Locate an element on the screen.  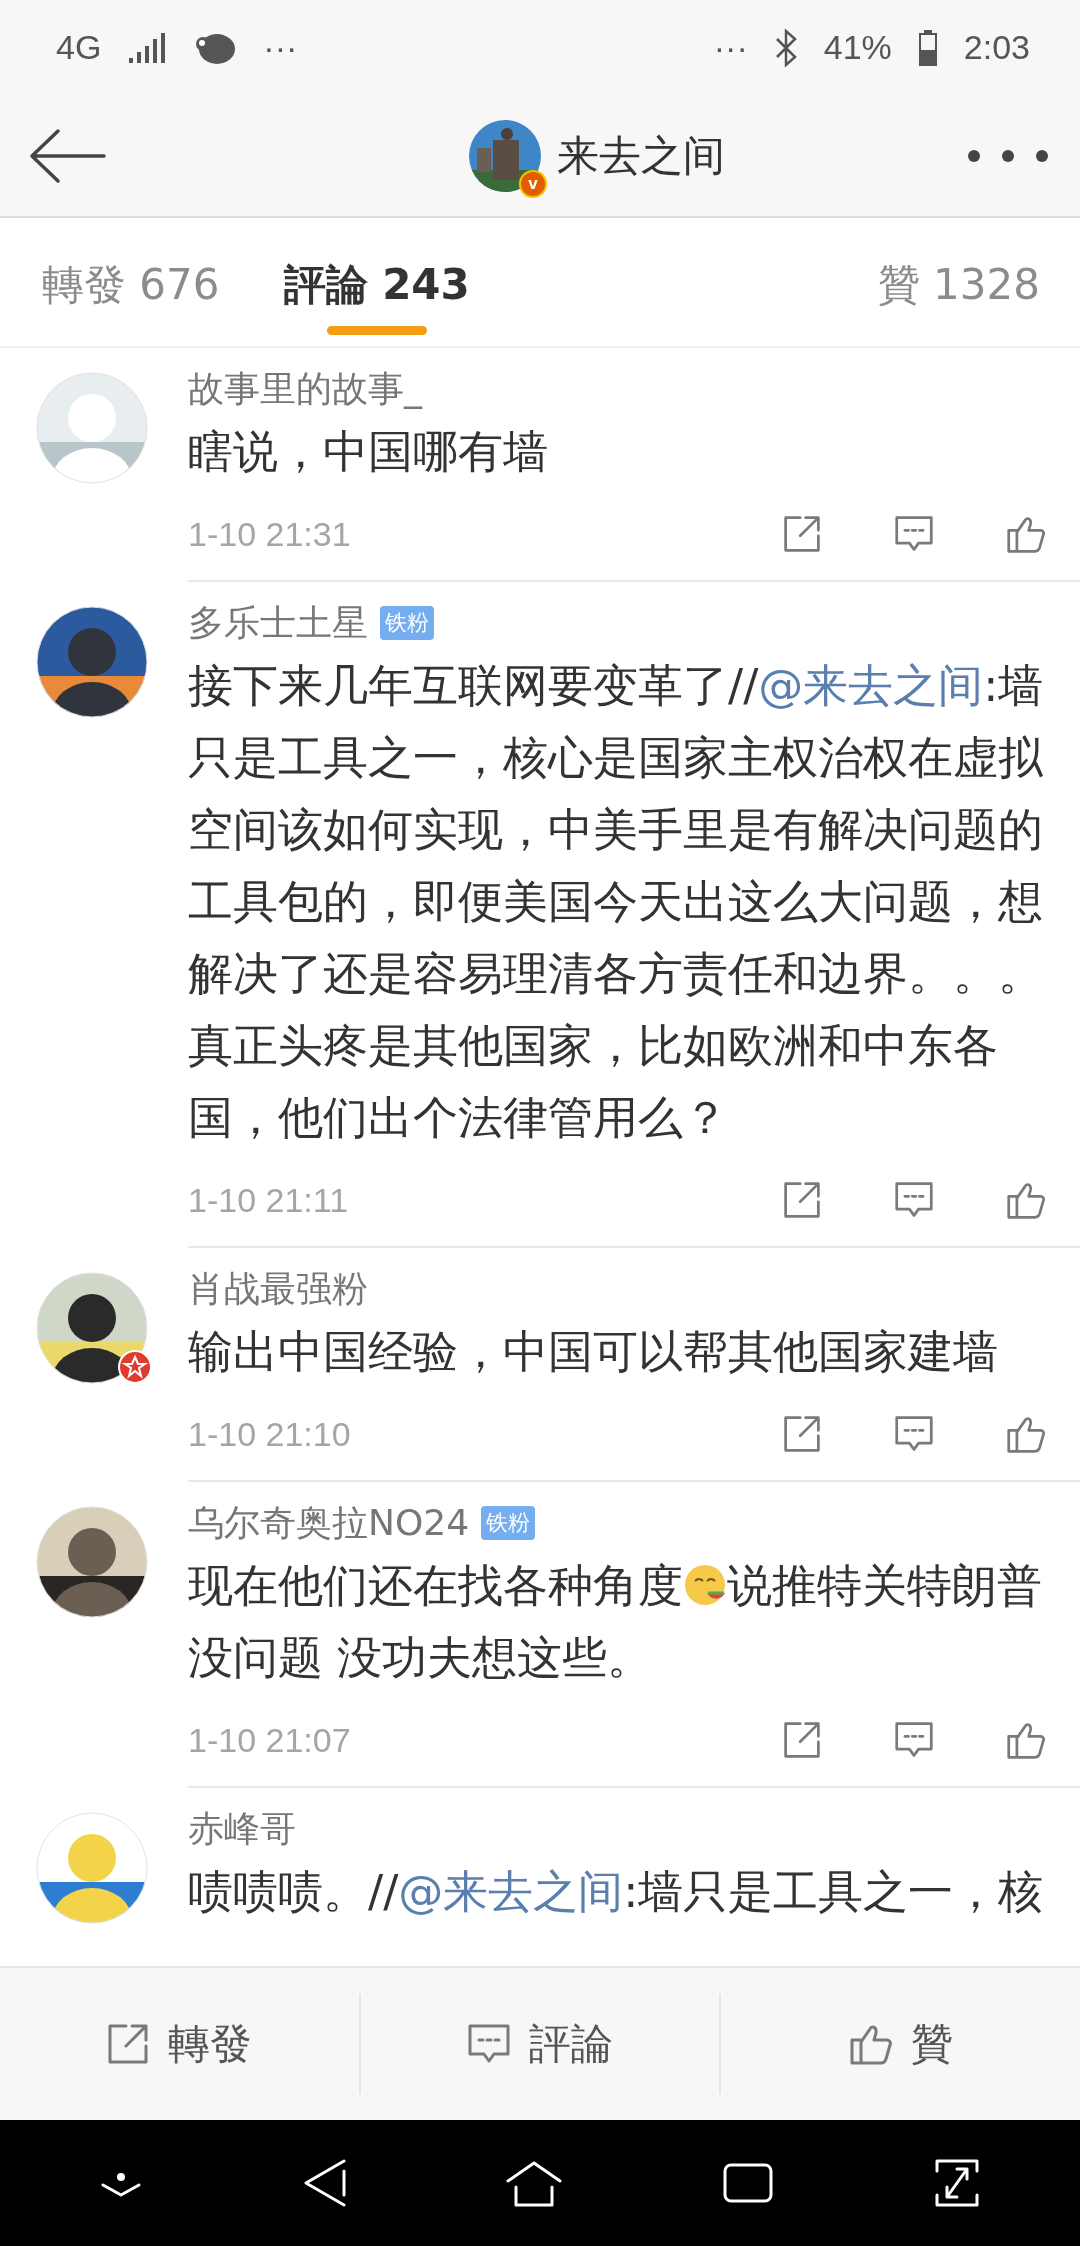
timestamp: 1-10 21:11 is located at coordinates (268, 1200).